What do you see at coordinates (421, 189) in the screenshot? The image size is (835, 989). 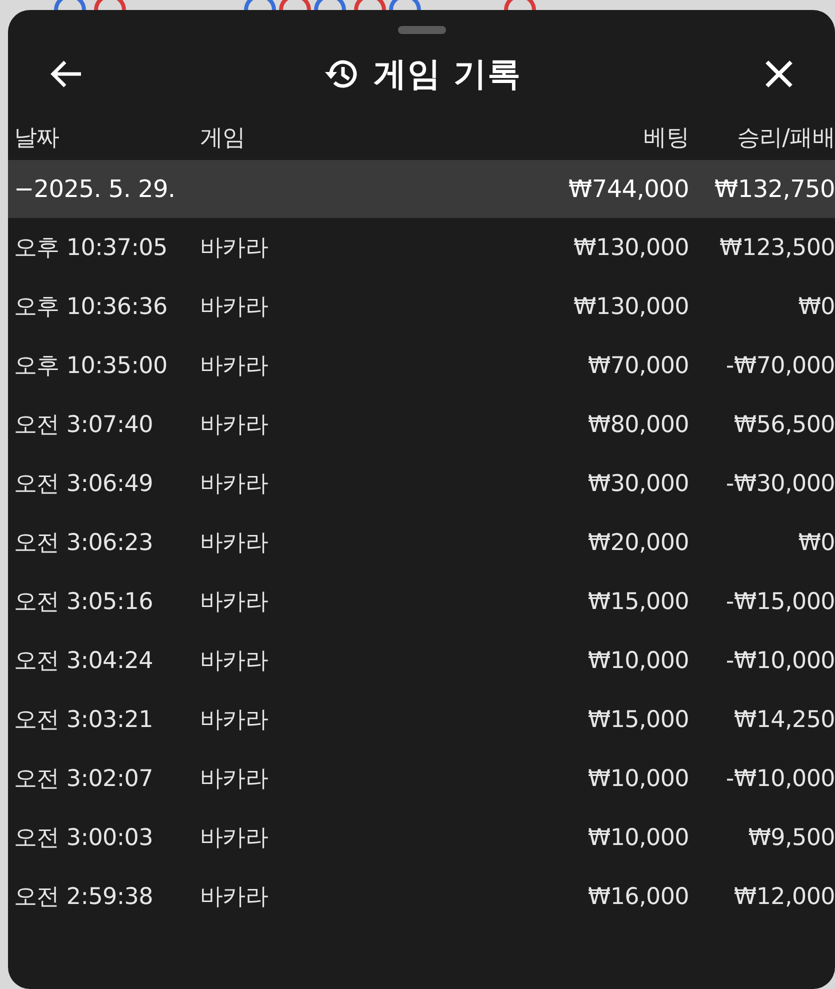 I see `date-group-row: −2025. 5. 29. ₩744,000 ₩132,750` at bounding box center [421, 189].